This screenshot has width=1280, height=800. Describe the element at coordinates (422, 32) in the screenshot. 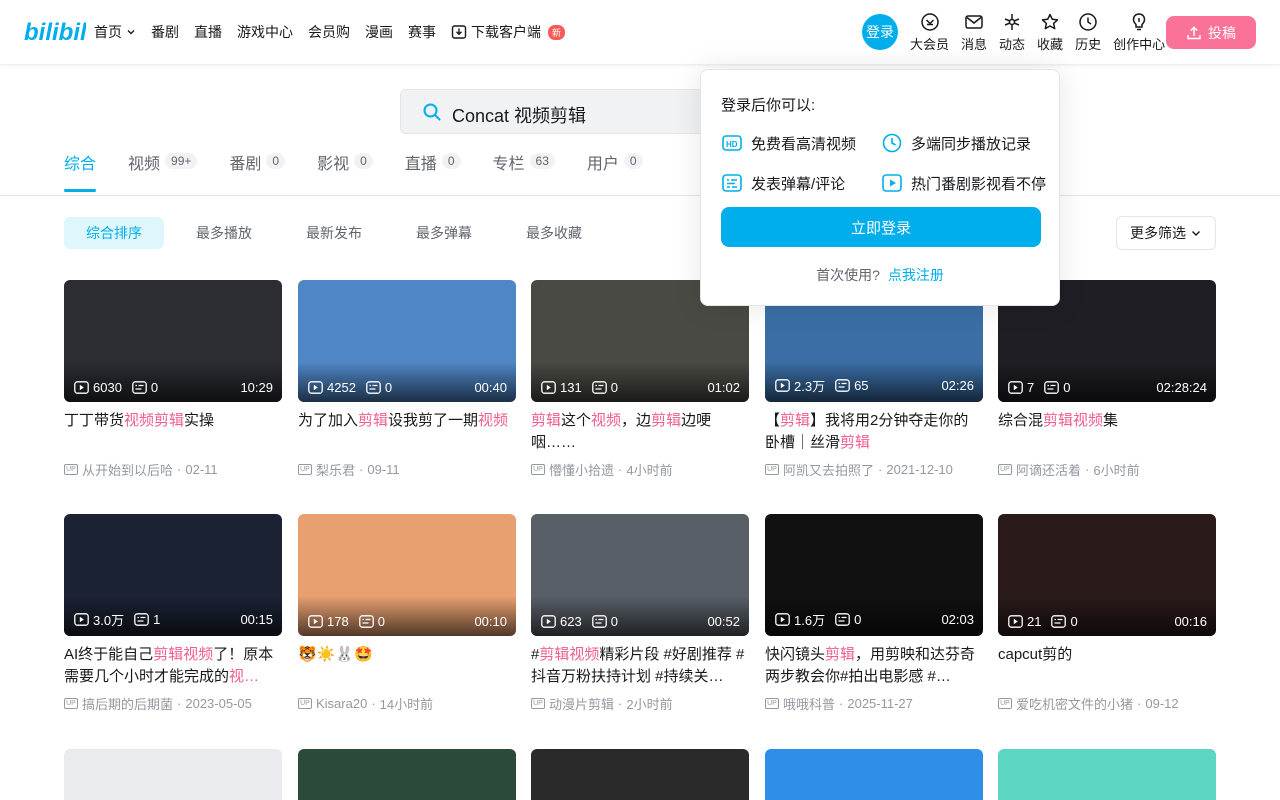

I see `nav-esports: 赛事` at that location.